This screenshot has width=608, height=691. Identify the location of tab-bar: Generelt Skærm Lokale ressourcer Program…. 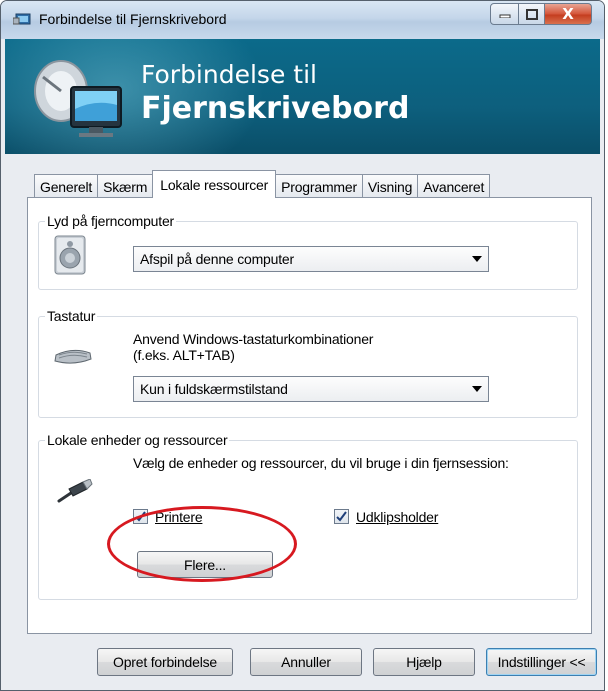
(262, 184).